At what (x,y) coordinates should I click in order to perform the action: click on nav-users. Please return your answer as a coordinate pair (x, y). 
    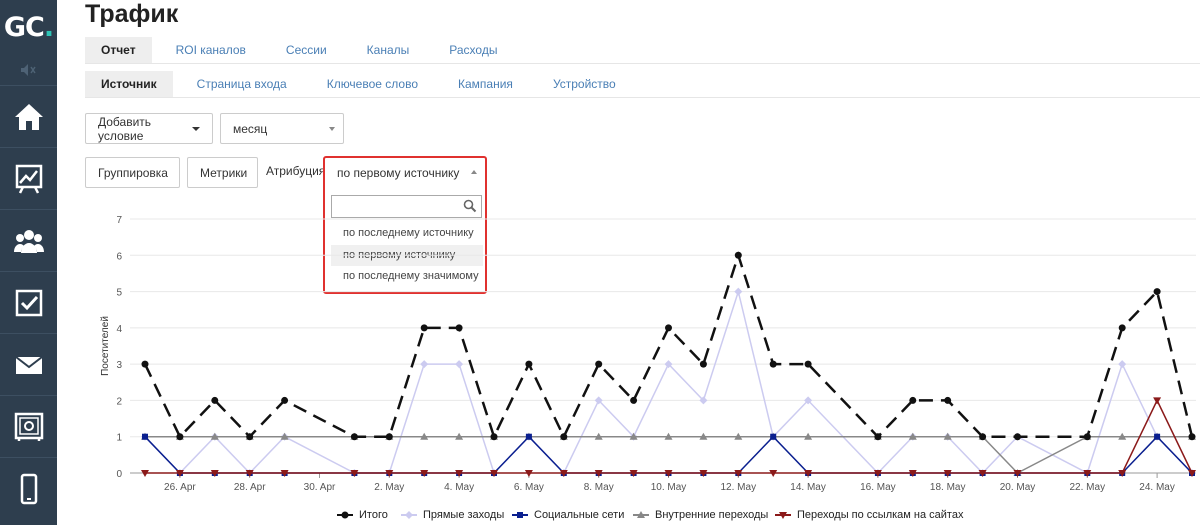
    Looking at the image, I should click on (28, 240).